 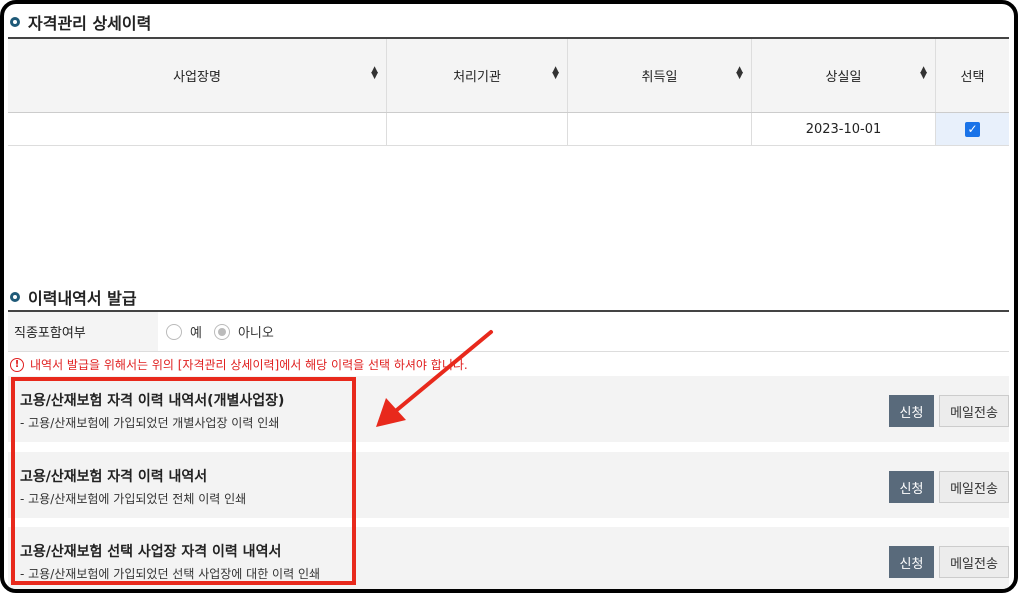 I want to click on select-checkbox: ✓, so click(x=972, y=129).